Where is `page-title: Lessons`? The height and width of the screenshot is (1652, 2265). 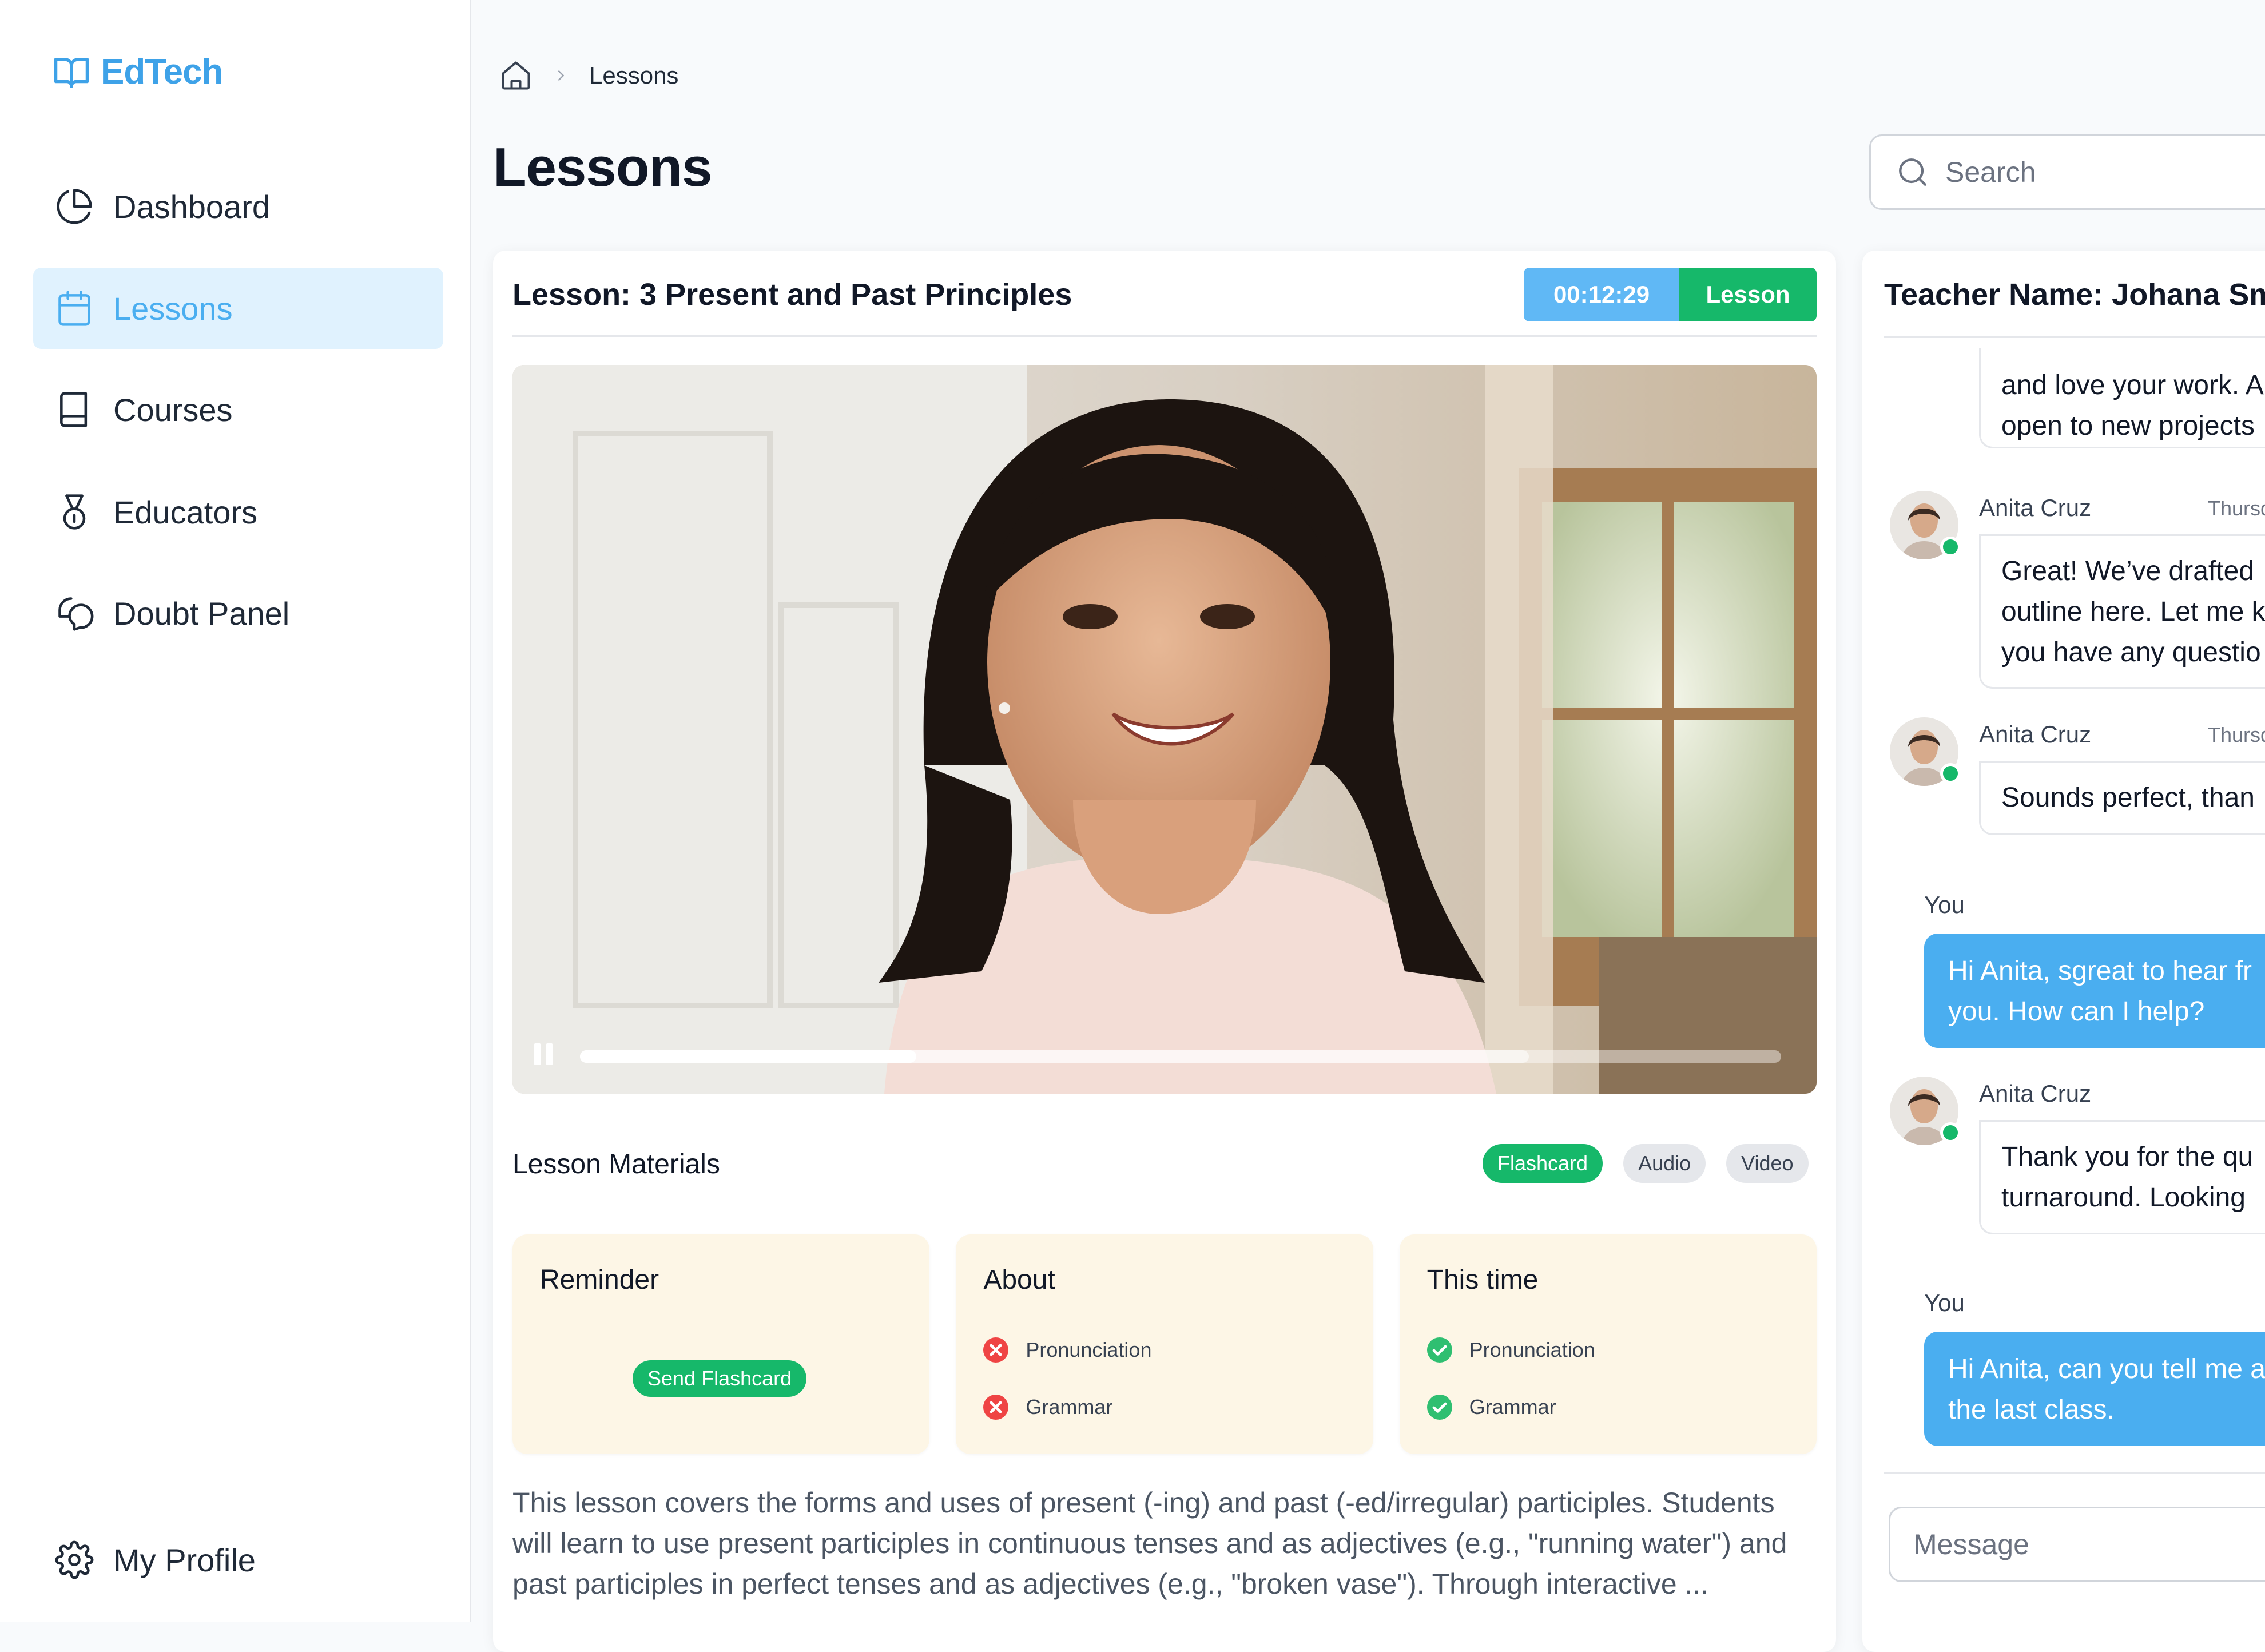
page-title: Lessons is located at coordinates (602, 167).